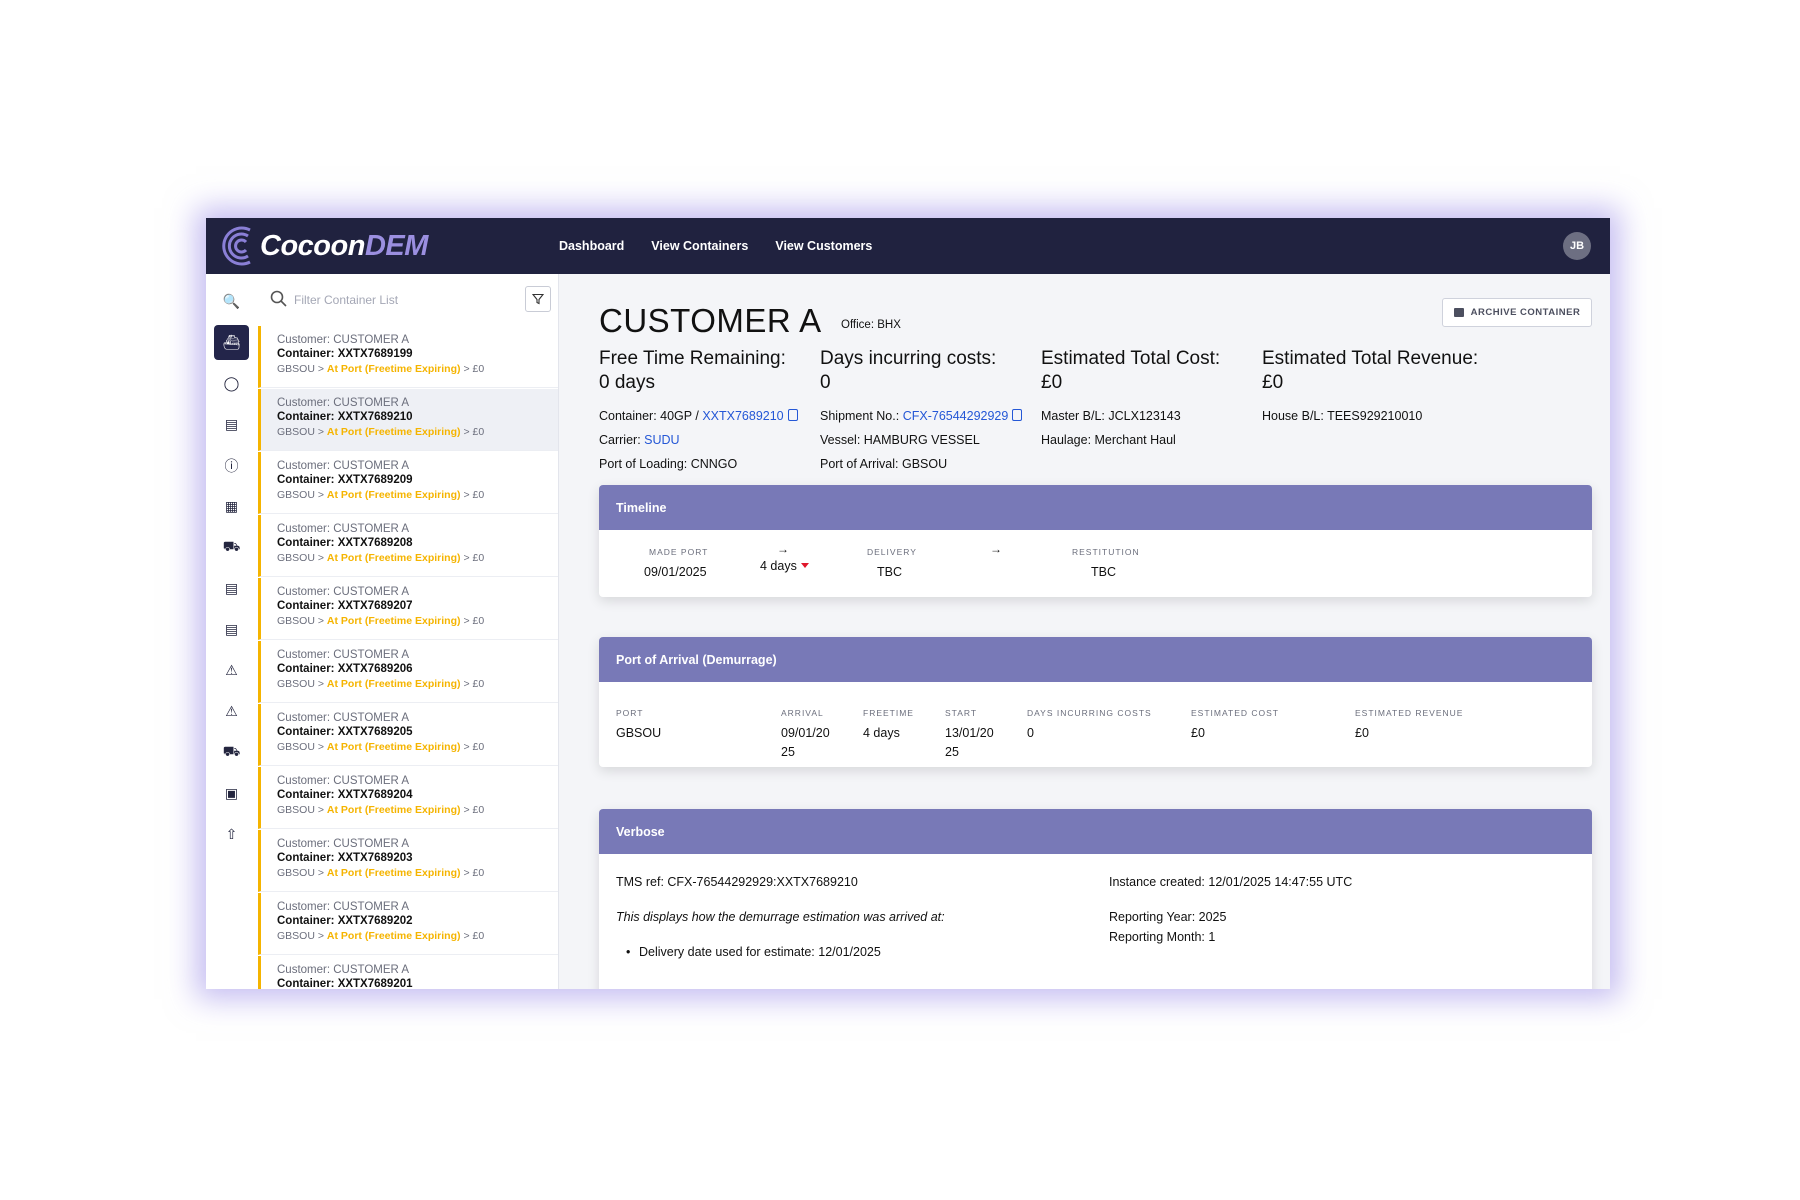  What do you see at coordinates (825, 382) in the screenshot?
I see `stat-value: 0` at bounding box center [825, 382].